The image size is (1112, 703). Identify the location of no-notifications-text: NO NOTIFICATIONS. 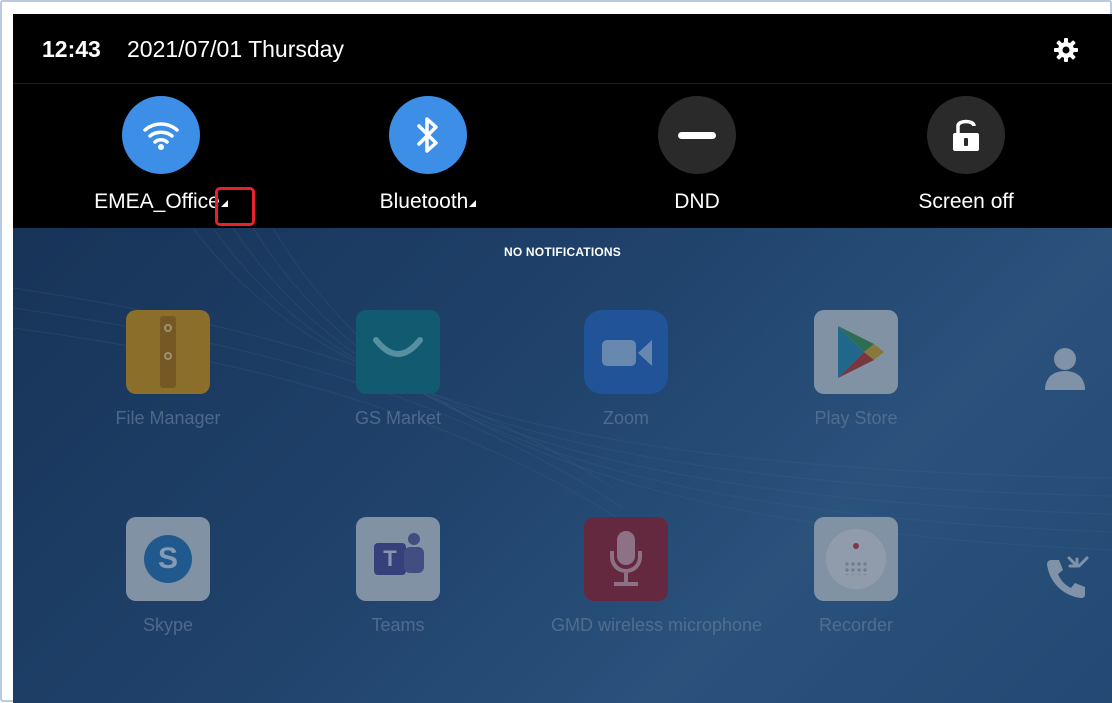
(562, 252).